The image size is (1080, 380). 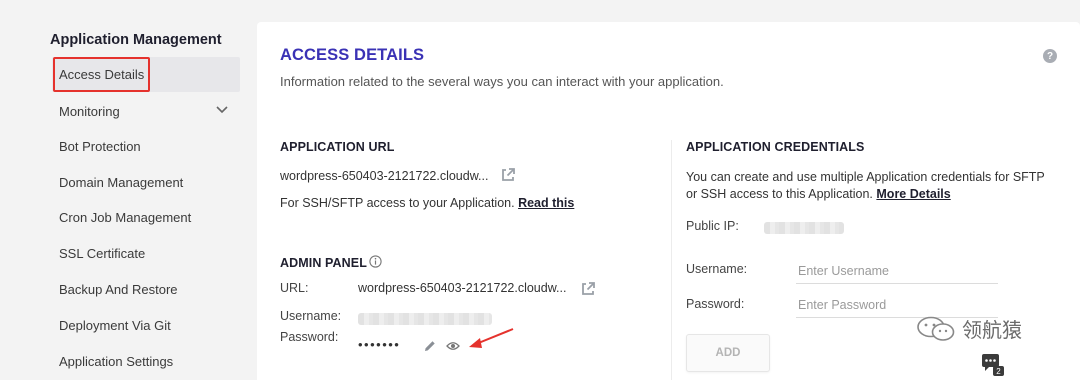 I want to click on help-icon: ?, so click(x=1050, y=56).